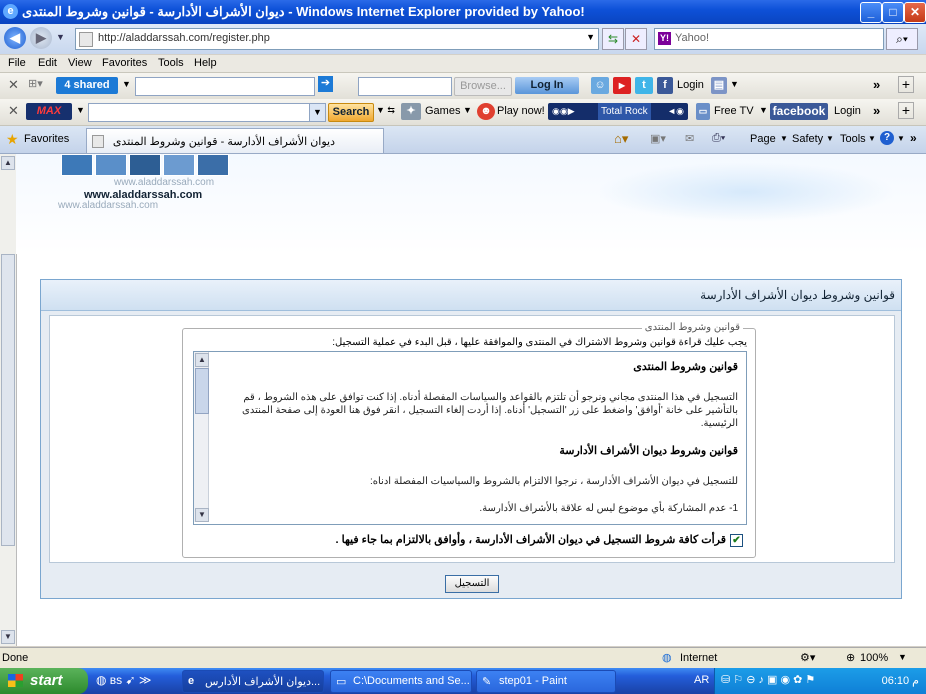 The width and height of the screenshot is (926, 694). Describe the element at coordinates (613, 39) in the screenshot. I see `refresh-icon: ⇆` at that location.